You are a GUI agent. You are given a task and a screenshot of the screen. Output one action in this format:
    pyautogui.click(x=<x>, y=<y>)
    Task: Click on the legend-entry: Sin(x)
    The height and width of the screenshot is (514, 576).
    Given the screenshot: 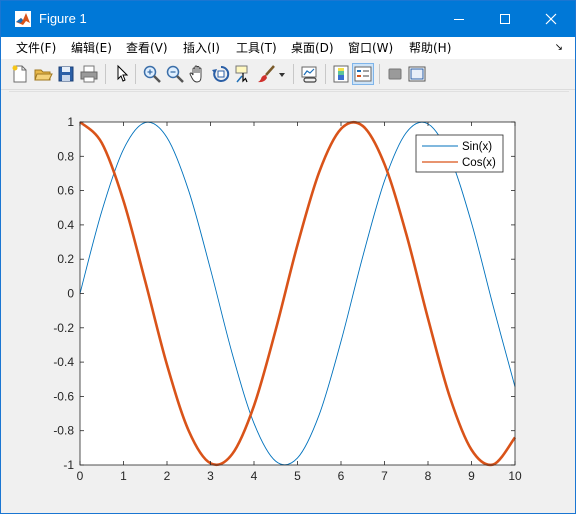 What is the action you would take?
    pyautogui.click(x=477, y=147)
    